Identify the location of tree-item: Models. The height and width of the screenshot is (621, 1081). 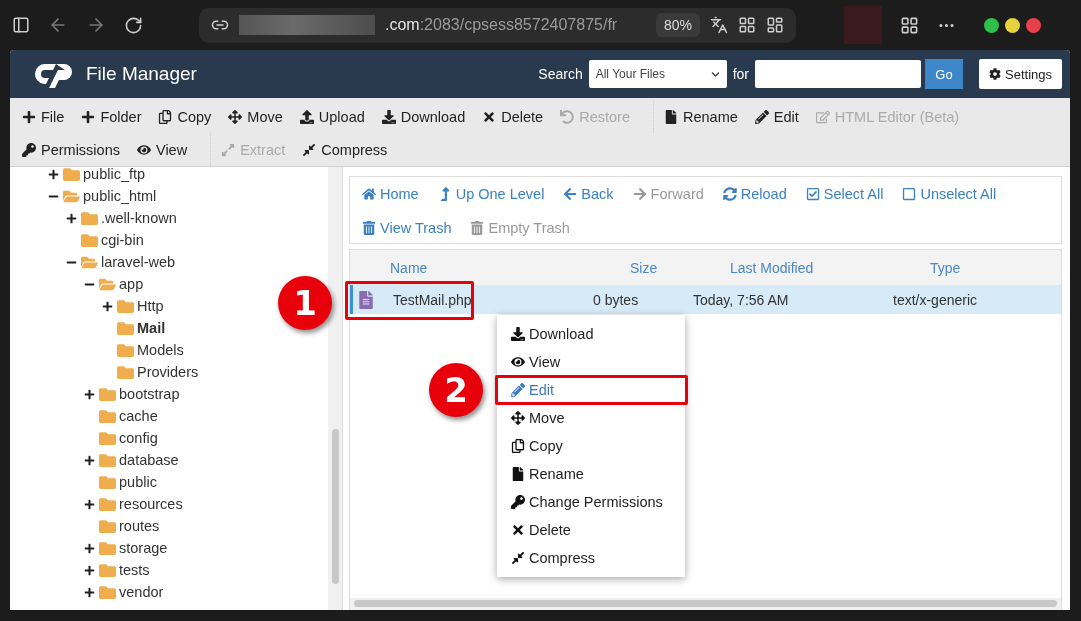
(116, 350).